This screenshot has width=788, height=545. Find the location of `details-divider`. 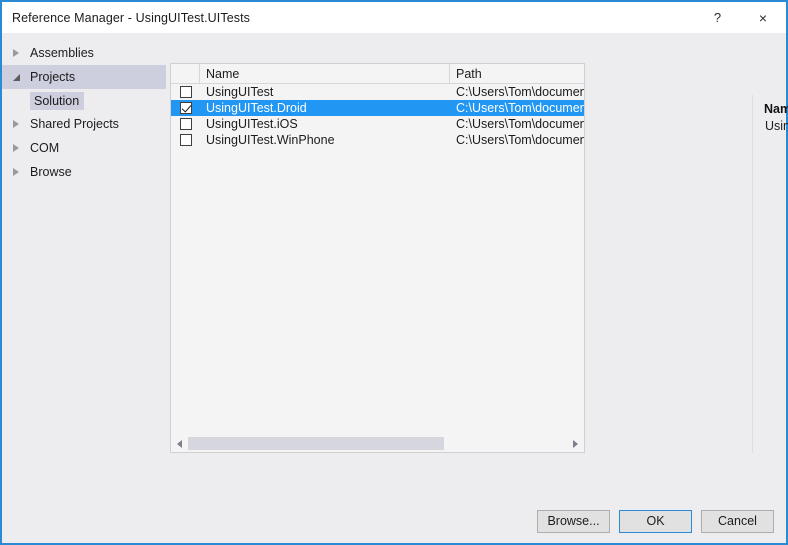

details-divider is located at coordinates (752, 274).